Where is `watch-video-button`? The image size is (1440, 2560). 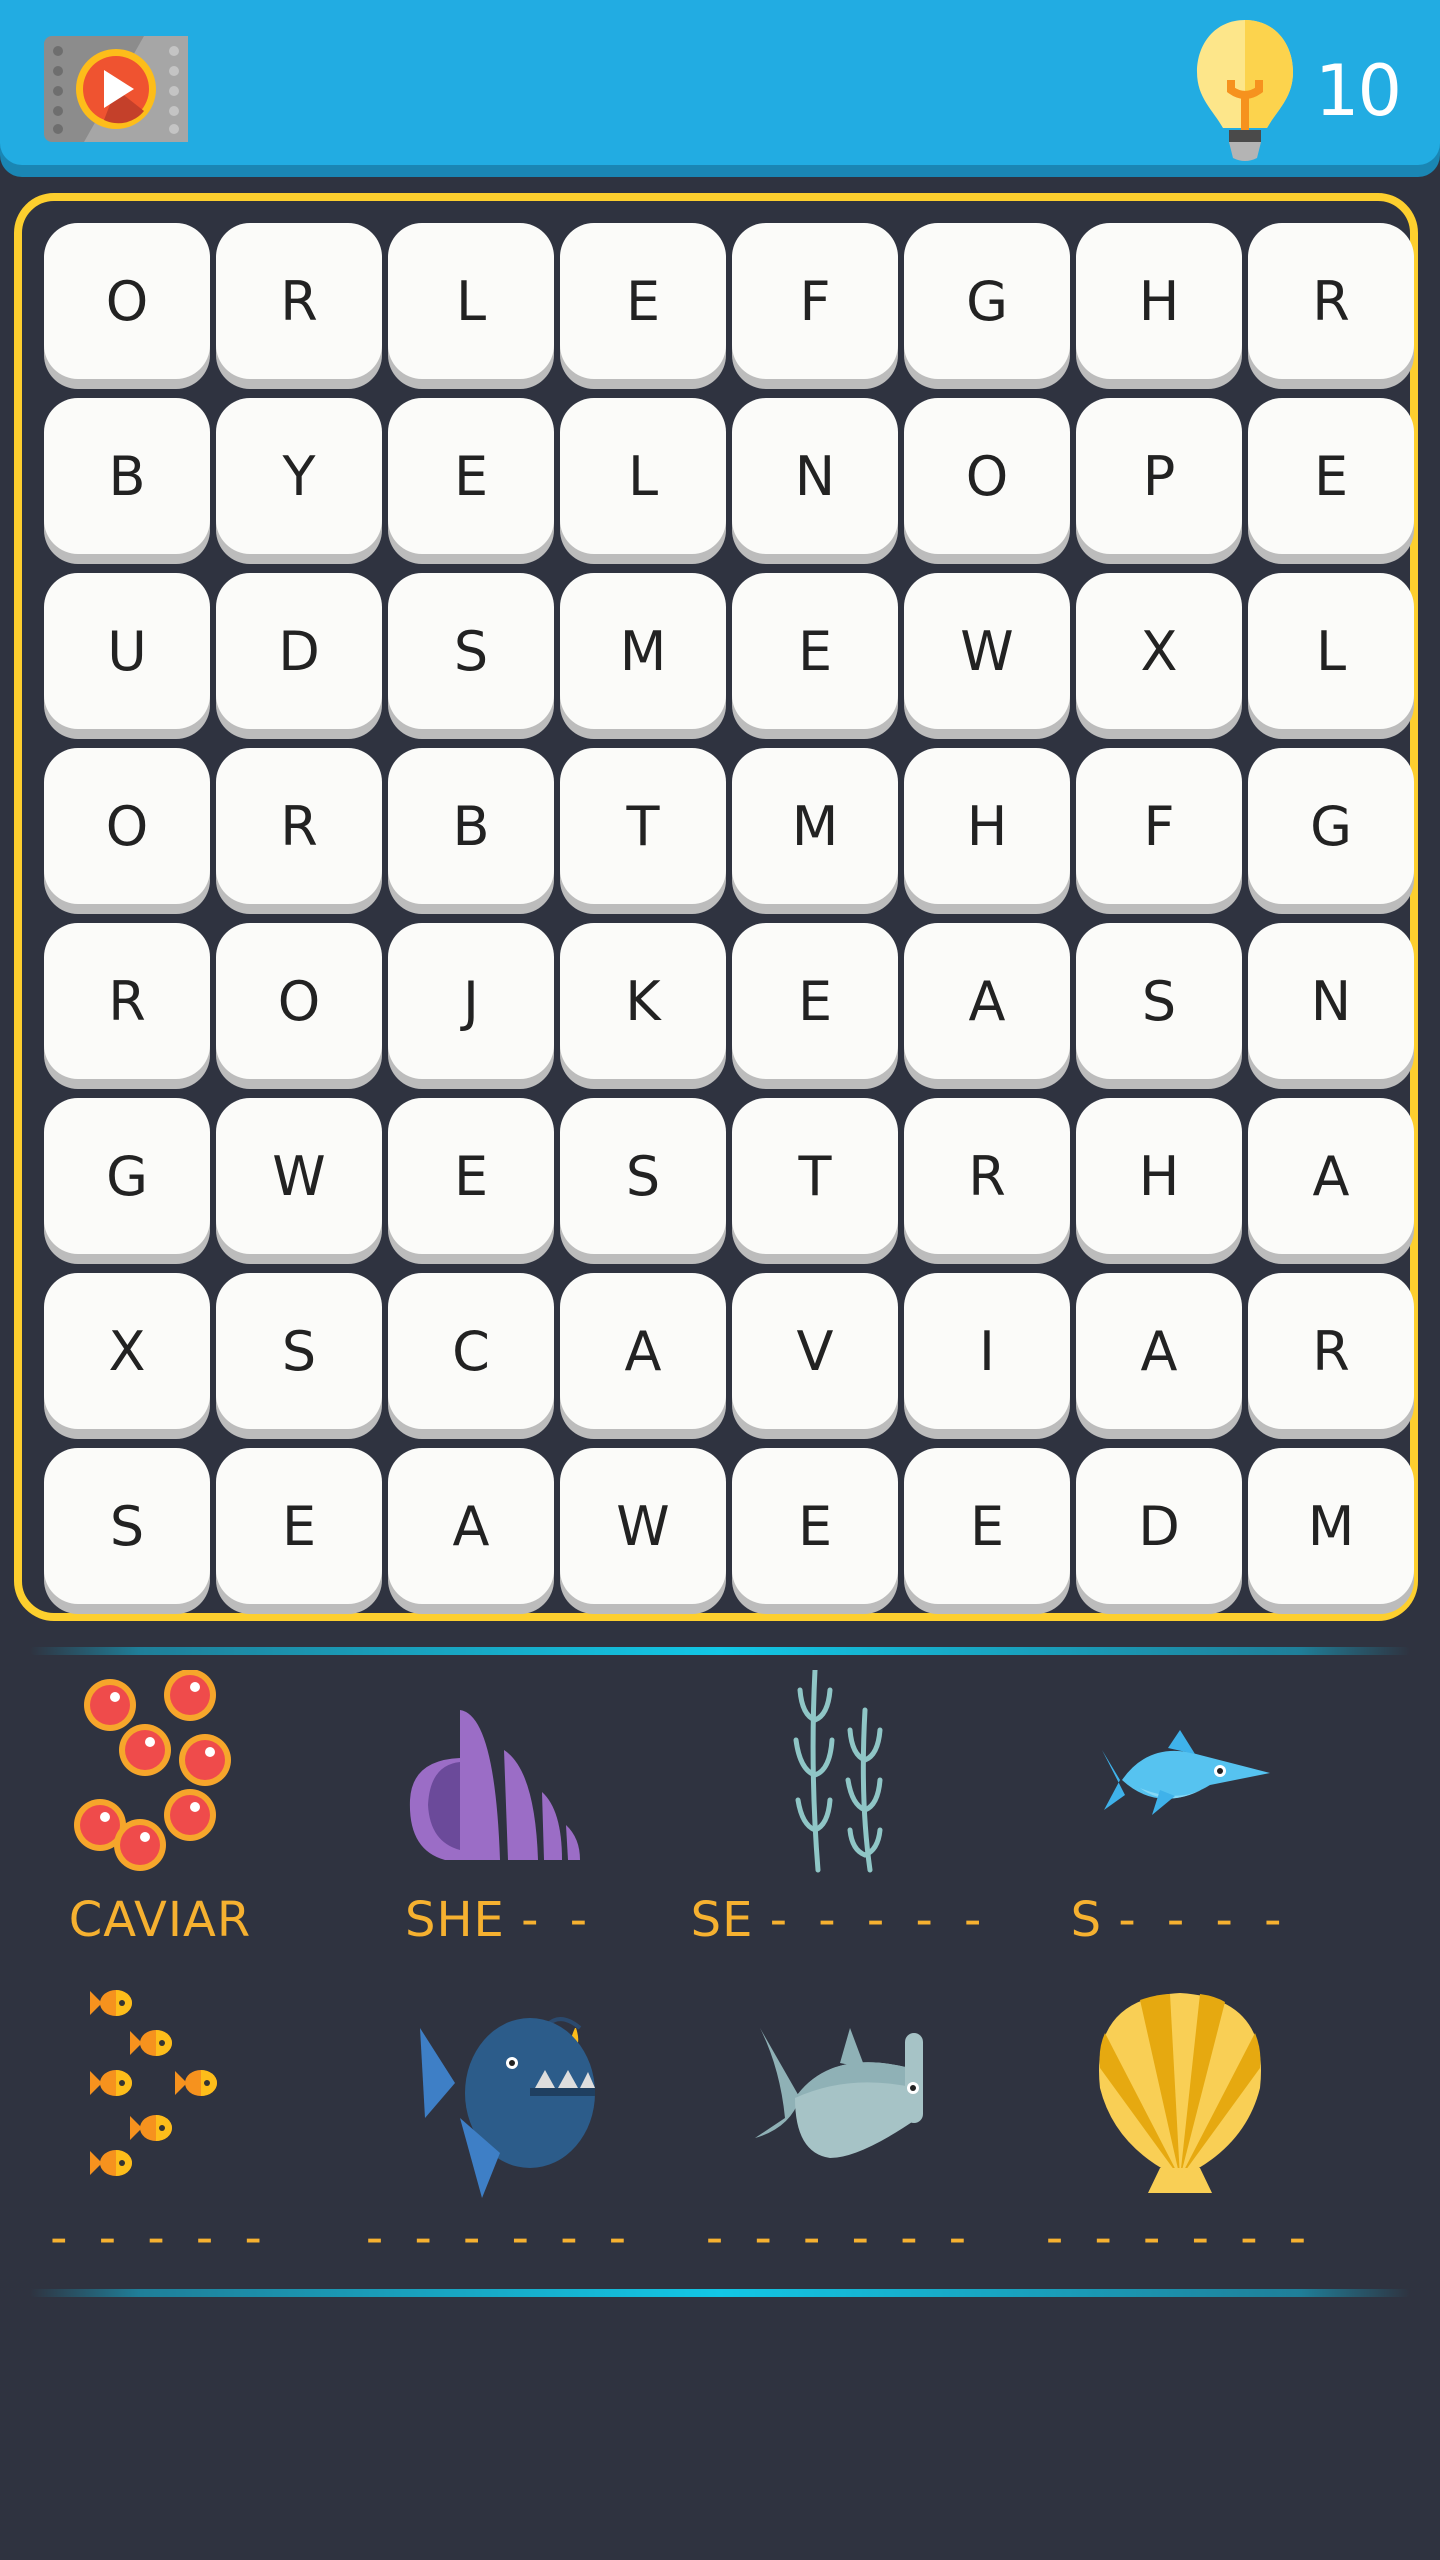
watch-video-button is located at coordinates (116, 89).